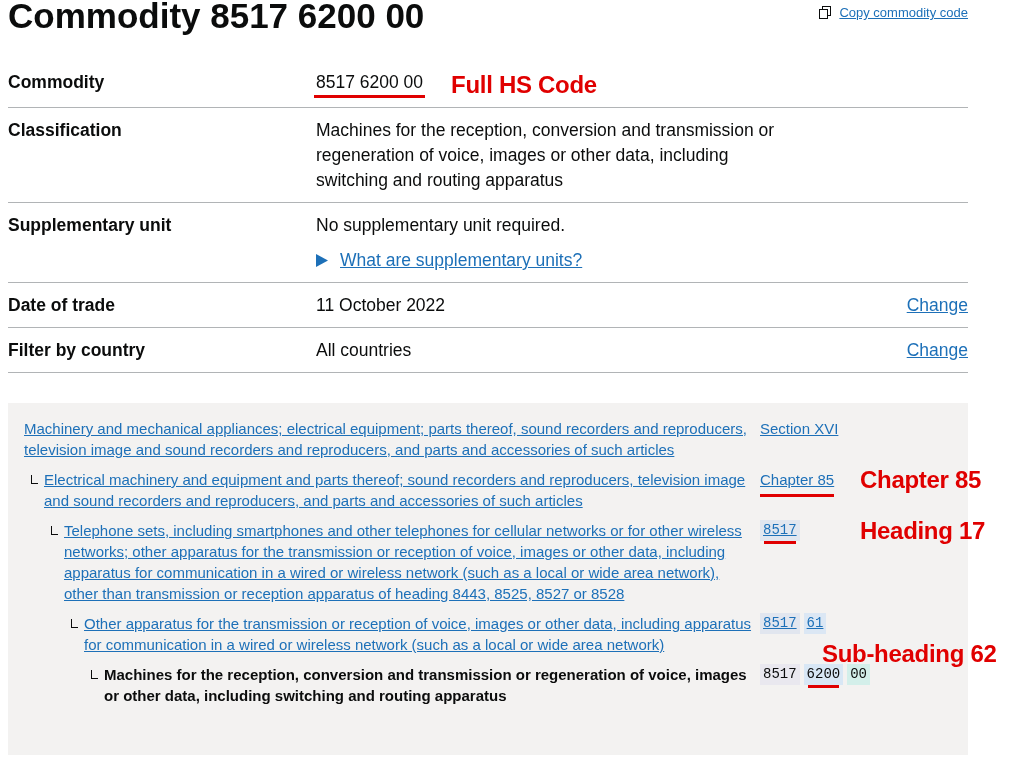 The image size is (1022, 773). I want to click on hierarchy-link: Machinery and mechanical appliances; electrical equipment; parts thereof, sound recorders and reproducers, television image and sound recorders and reproducers, and parts and accessories of such articles, so click(392, 439).